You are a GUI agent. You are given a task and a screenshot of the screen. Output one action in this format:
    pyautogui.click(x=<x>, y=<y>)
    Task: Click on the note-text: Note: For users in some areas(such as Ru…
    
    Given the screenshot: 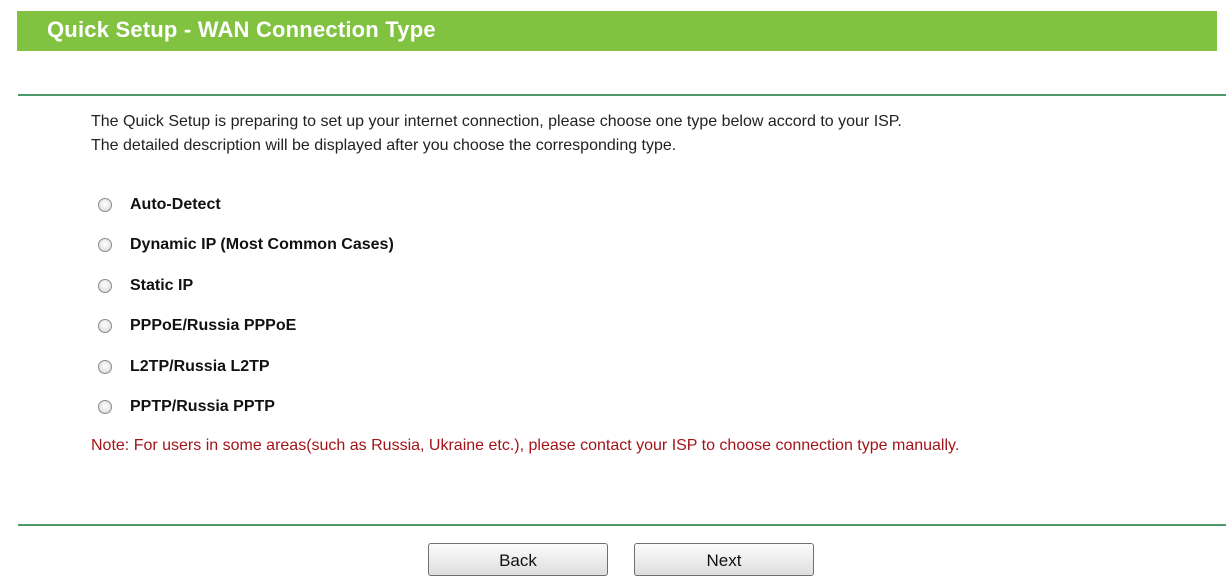 What is the action you would take?
    pyautogui.click(x=525, y=445)
    